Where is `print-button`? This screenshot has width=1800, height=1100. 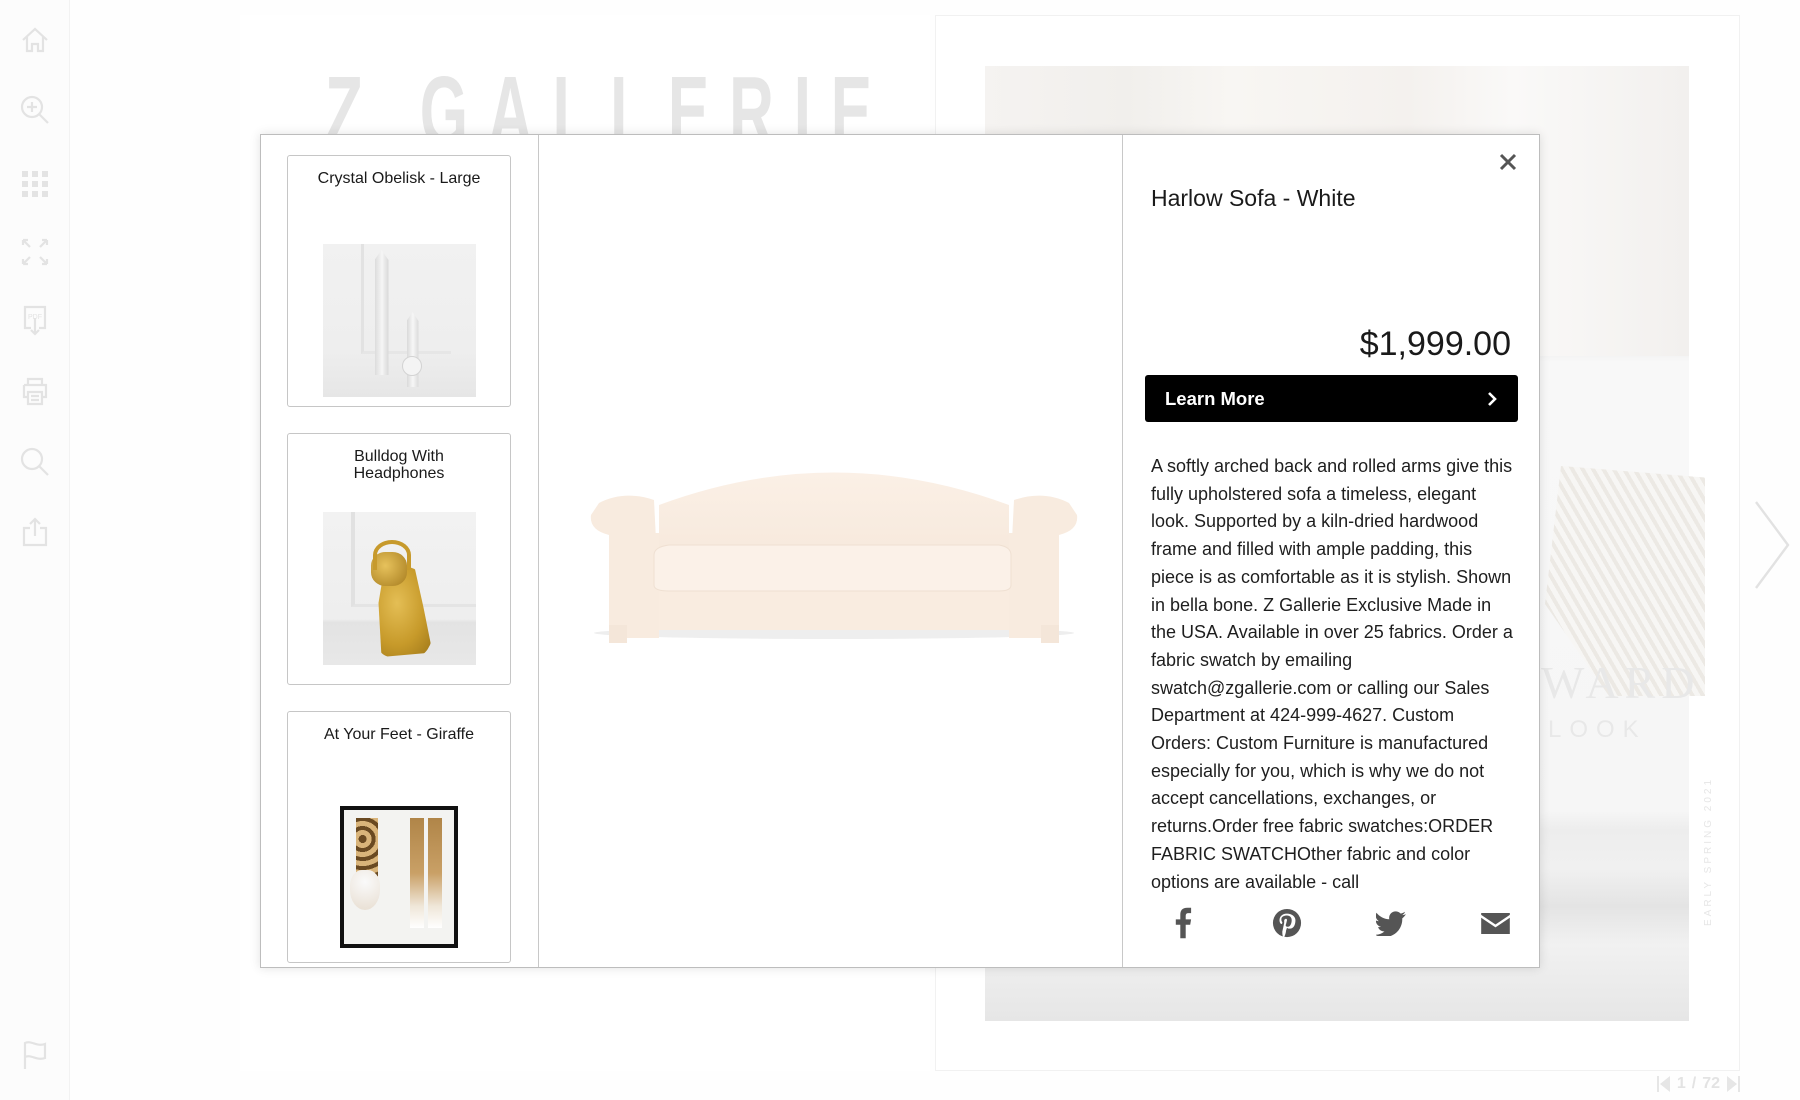
print-button is located at coordinates (35, 391).